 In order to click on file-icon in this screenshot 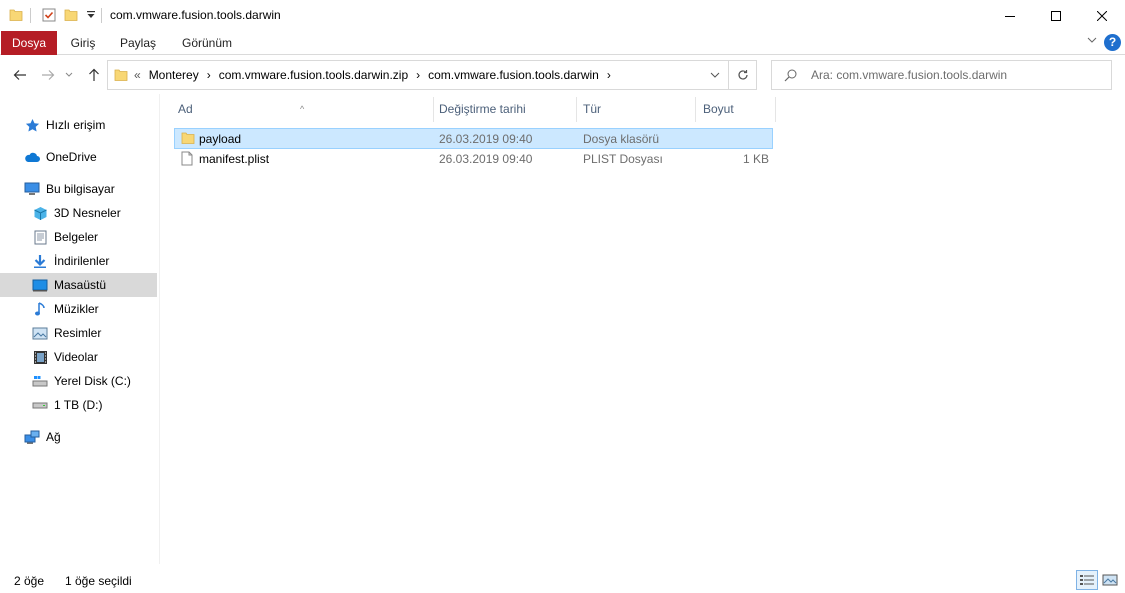, I will do `click(187, 160)`.